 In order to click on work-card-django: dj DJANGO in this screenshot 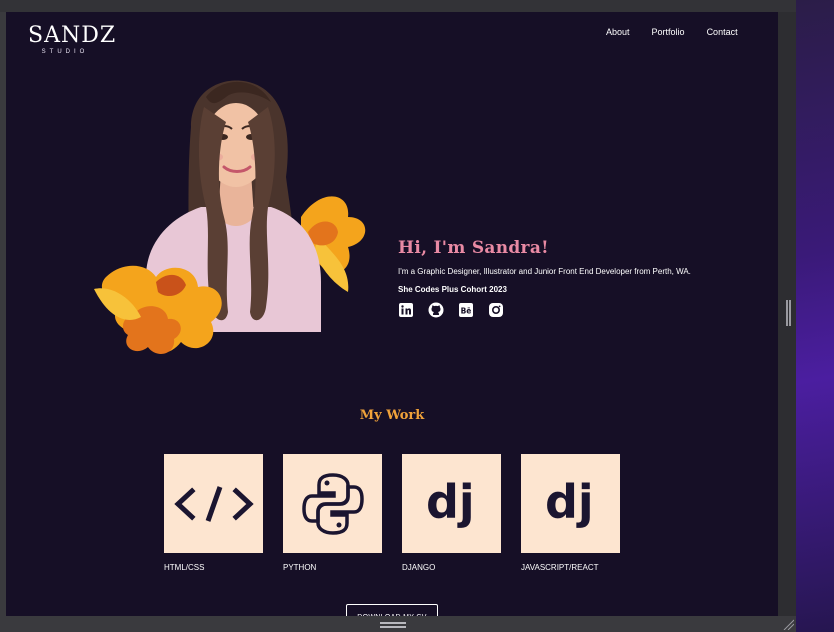, I will do `click(451, 513)`.